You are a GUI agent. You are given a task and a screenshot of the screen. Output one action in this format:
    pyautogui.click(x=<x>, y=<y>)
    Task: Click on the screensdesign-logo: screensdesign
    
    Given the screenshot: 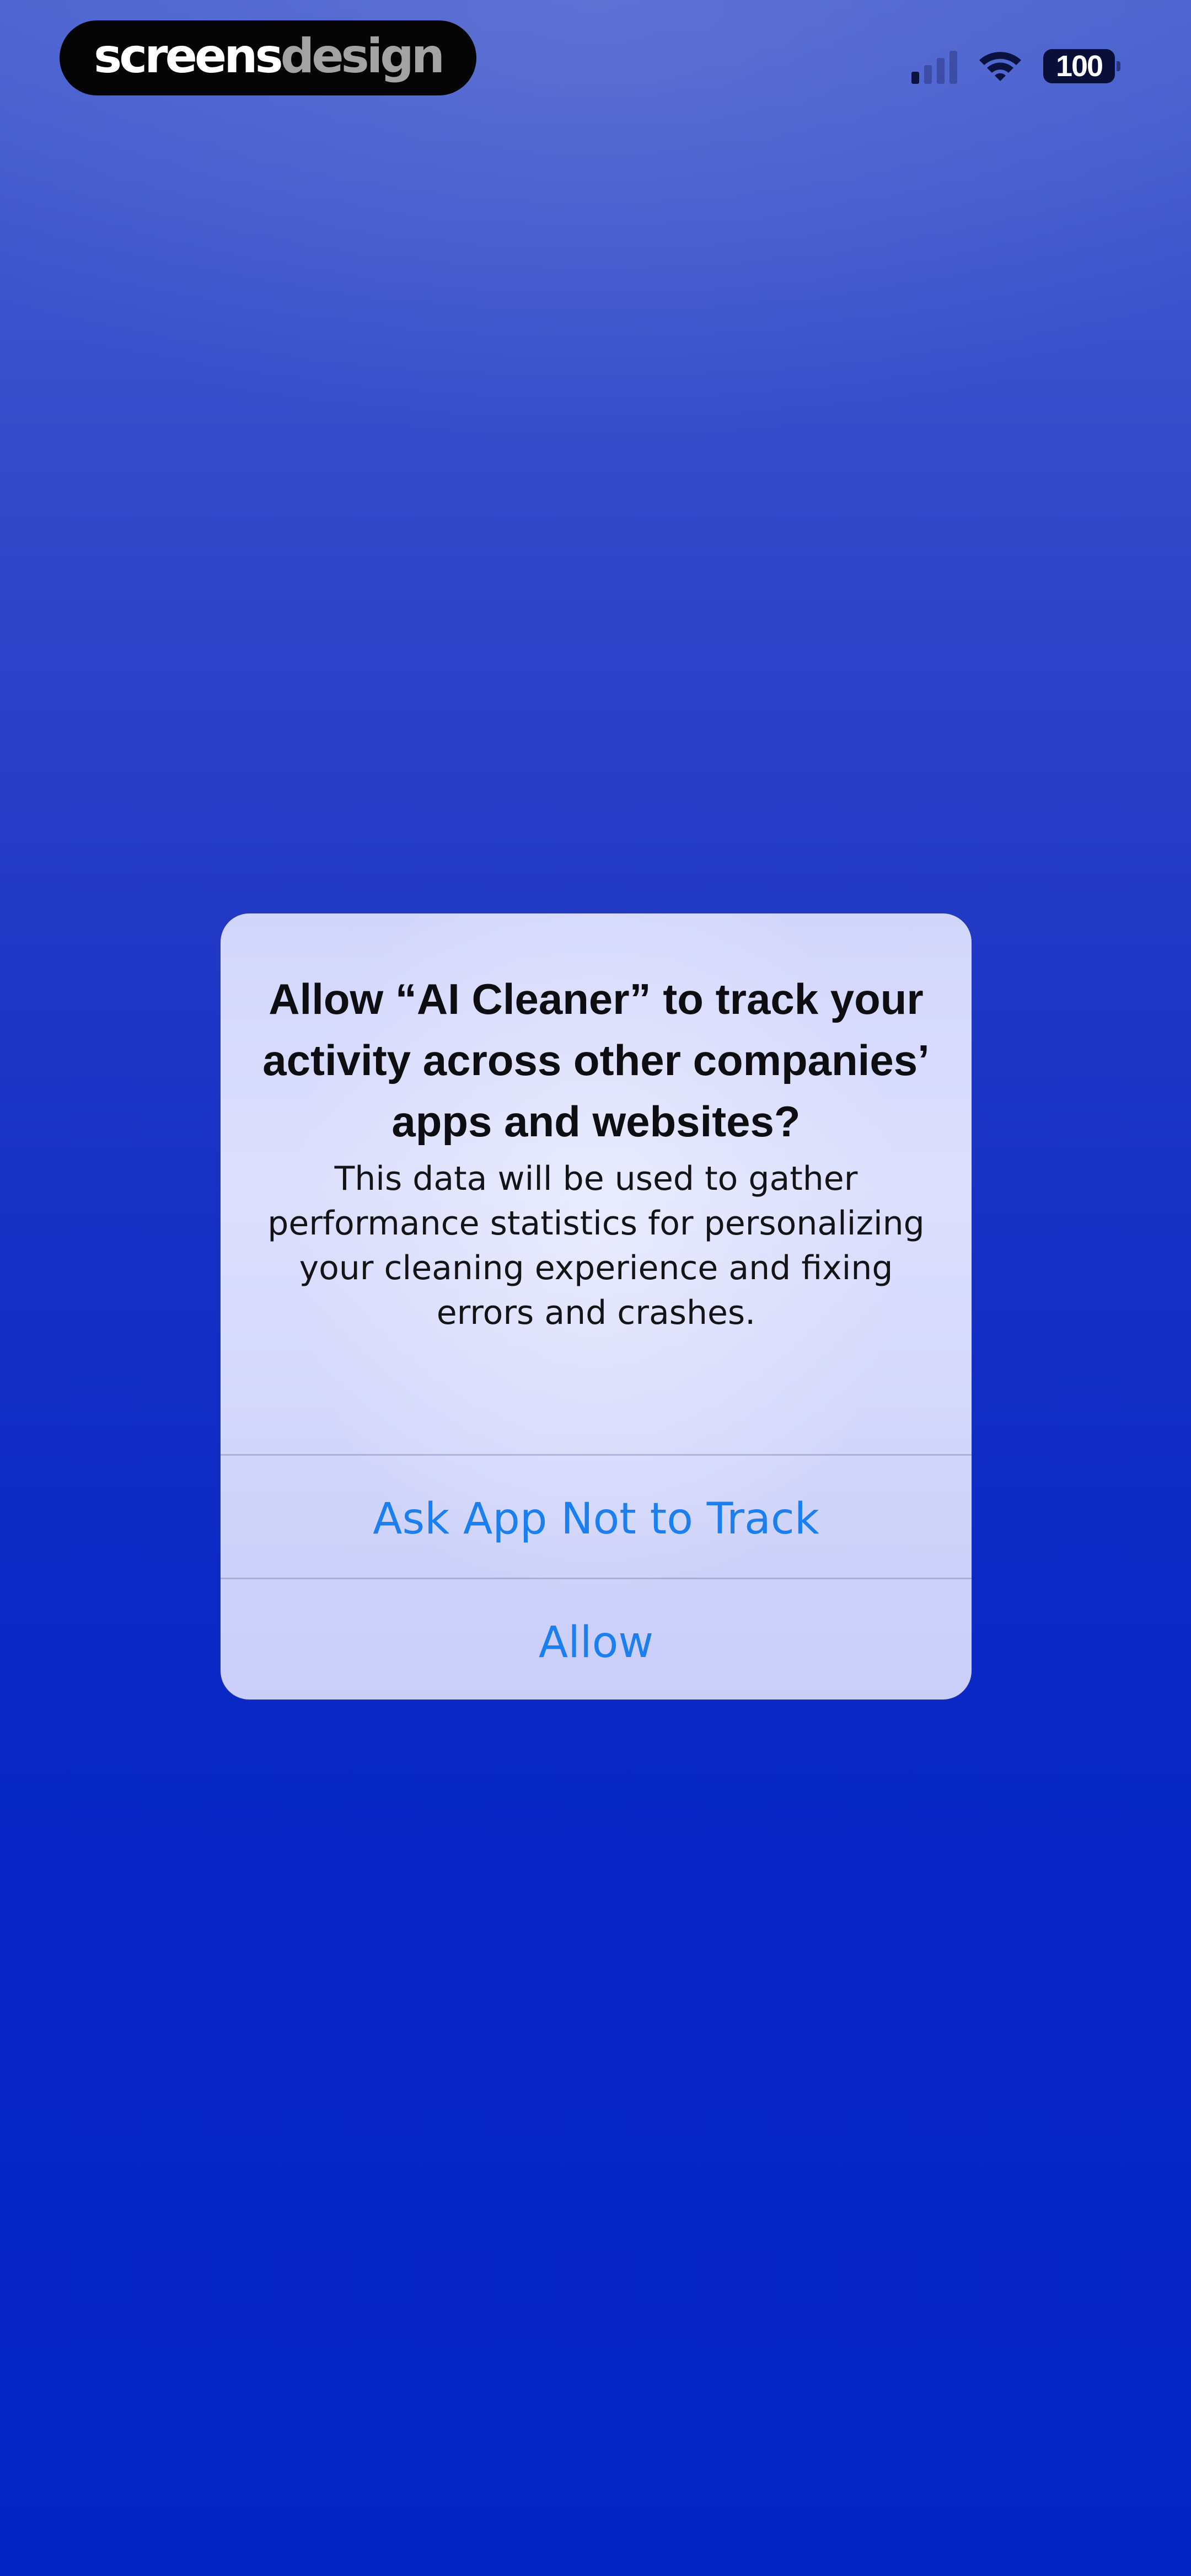 What is the action you would take?
    pyautogui.click(x=268, y=57)
    